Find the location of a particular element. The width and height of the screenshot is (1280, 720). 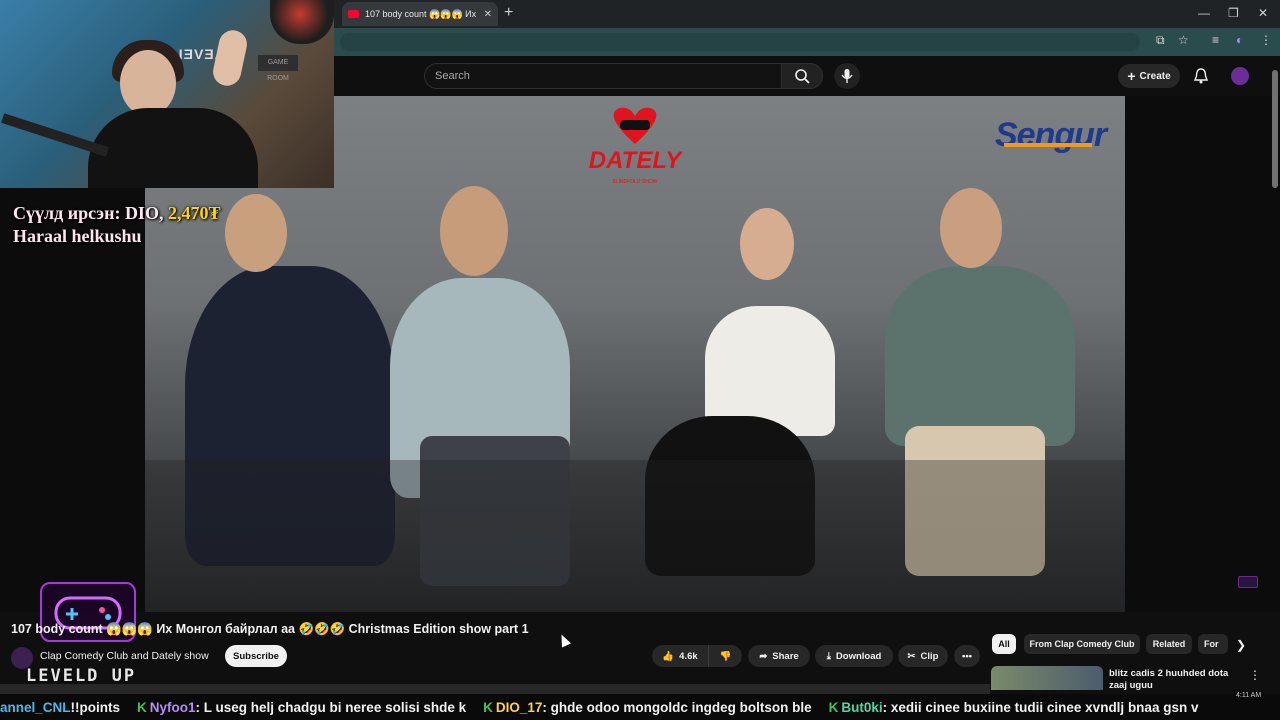

player-letterbox-right is located at coordinates (1202, 354).